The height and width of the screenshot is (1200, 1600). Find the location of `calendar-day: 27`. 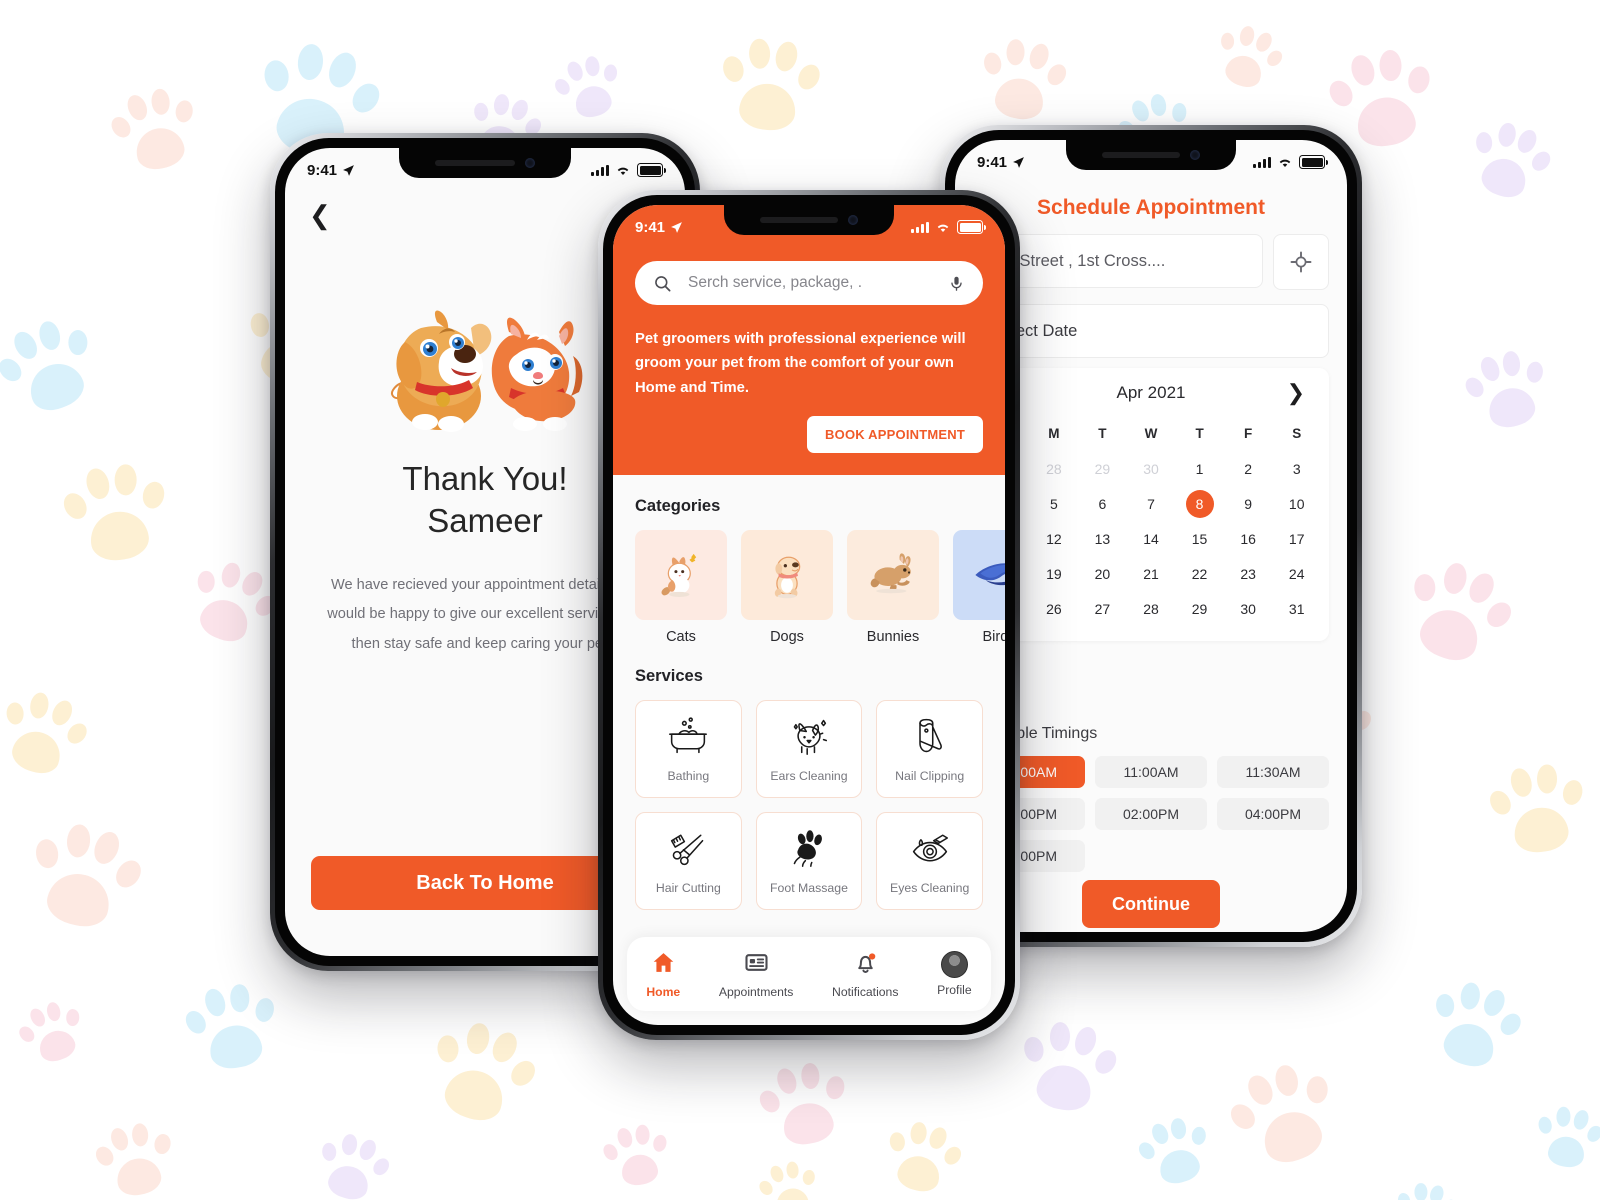

calendar-day: 27 is located at coordinates (1102, 609).